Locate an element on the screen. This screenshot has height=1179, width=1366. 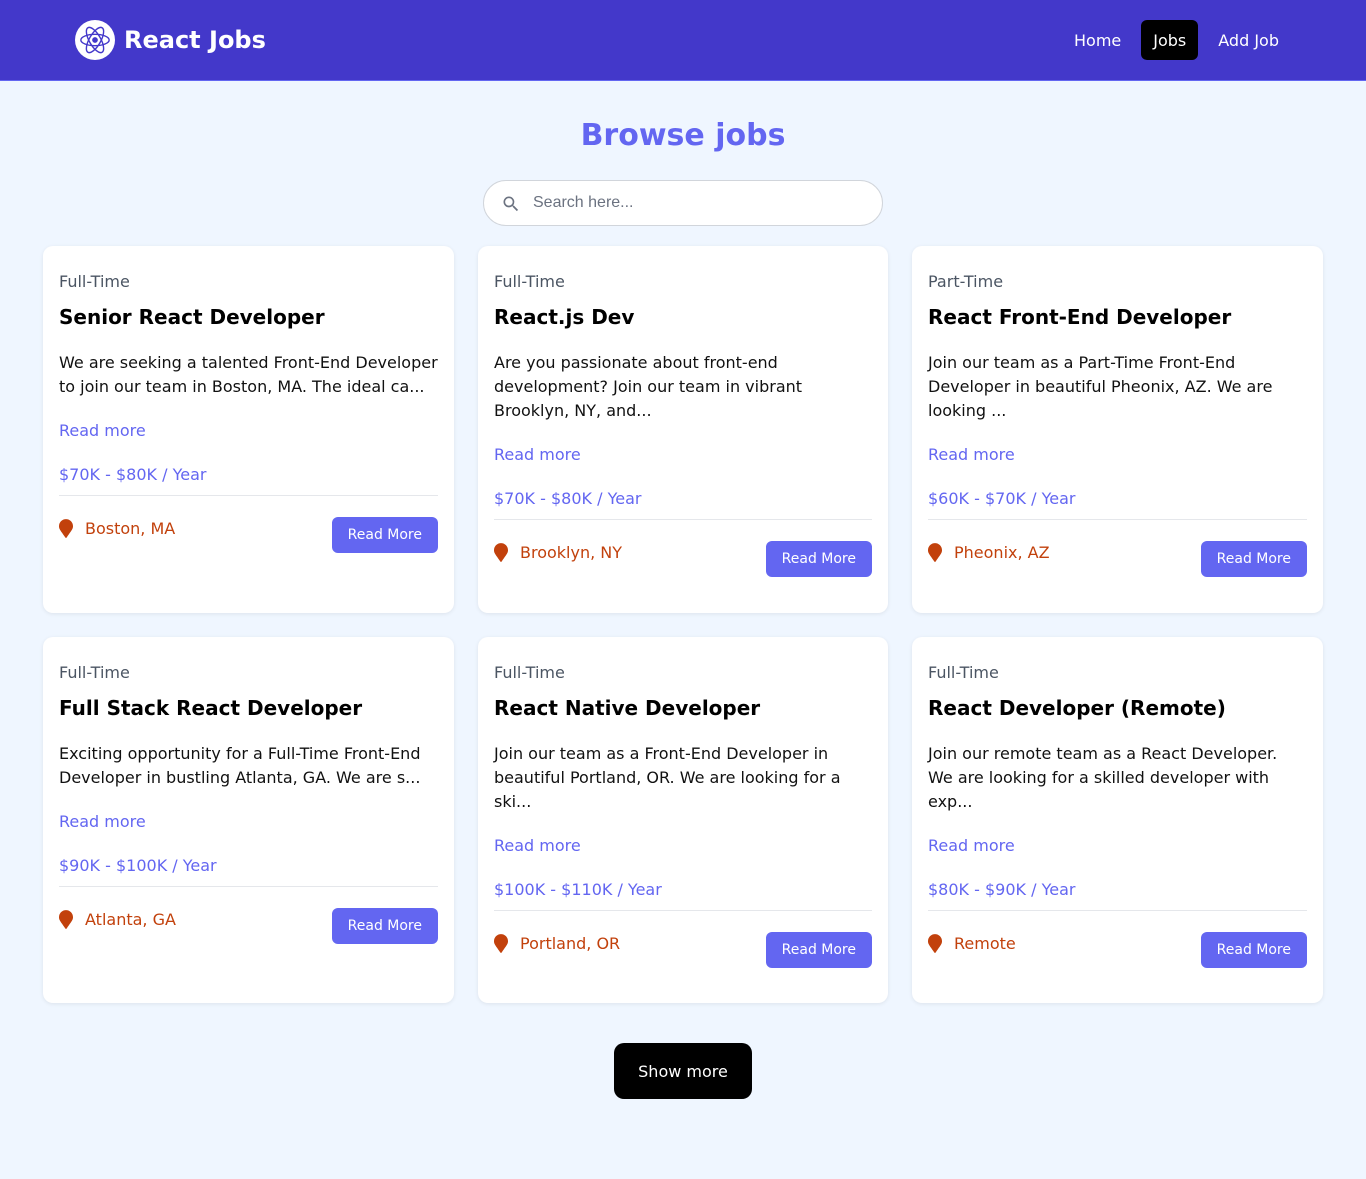
job-location: Remote is located at coordinates (972, 943).